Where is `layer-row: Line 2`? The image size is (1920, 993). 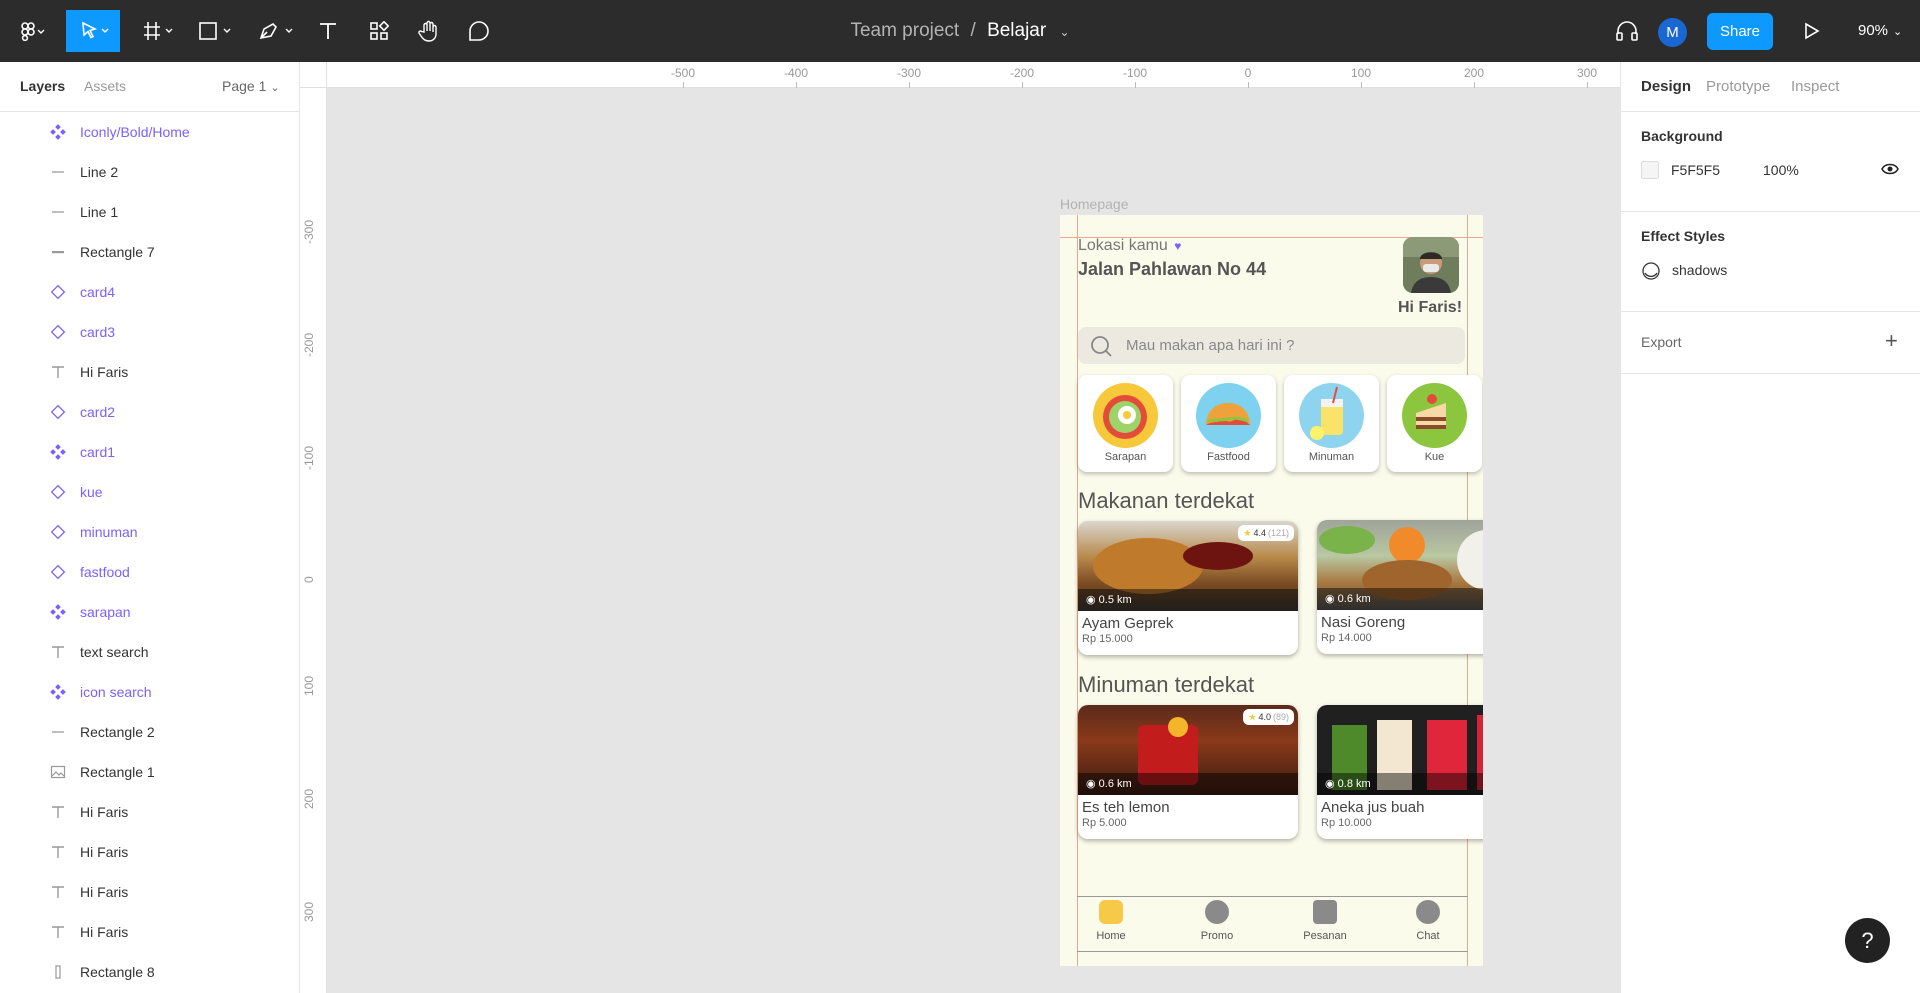
layer-row: Line 2 is located at coordinates (150, 172).